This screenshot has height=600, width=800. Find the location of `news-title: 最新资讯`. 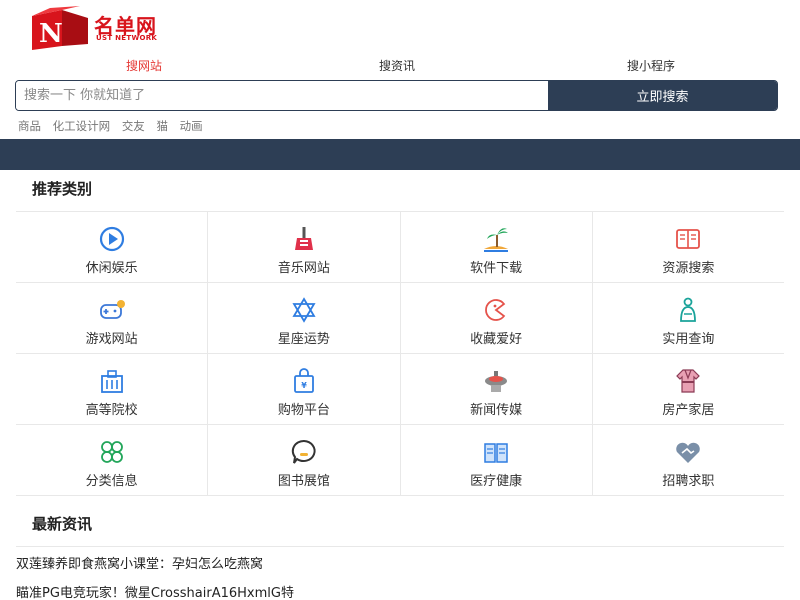

news-title: 最新资讯 is located at coordinates (62, 524).